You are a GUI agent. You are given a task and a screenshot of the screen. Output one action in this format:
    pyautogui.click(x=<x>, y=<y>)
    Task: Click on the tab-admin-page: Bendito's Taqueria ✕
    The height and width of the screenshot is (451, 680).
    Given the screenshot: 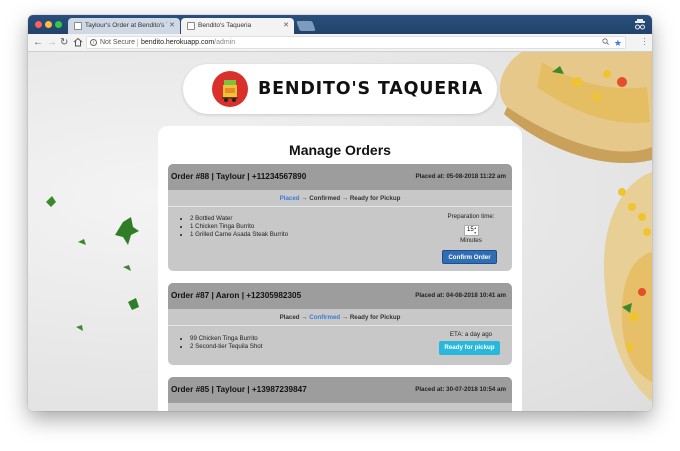 What is the action you would take?
    pyautogui.click(x=237, y=26)
    